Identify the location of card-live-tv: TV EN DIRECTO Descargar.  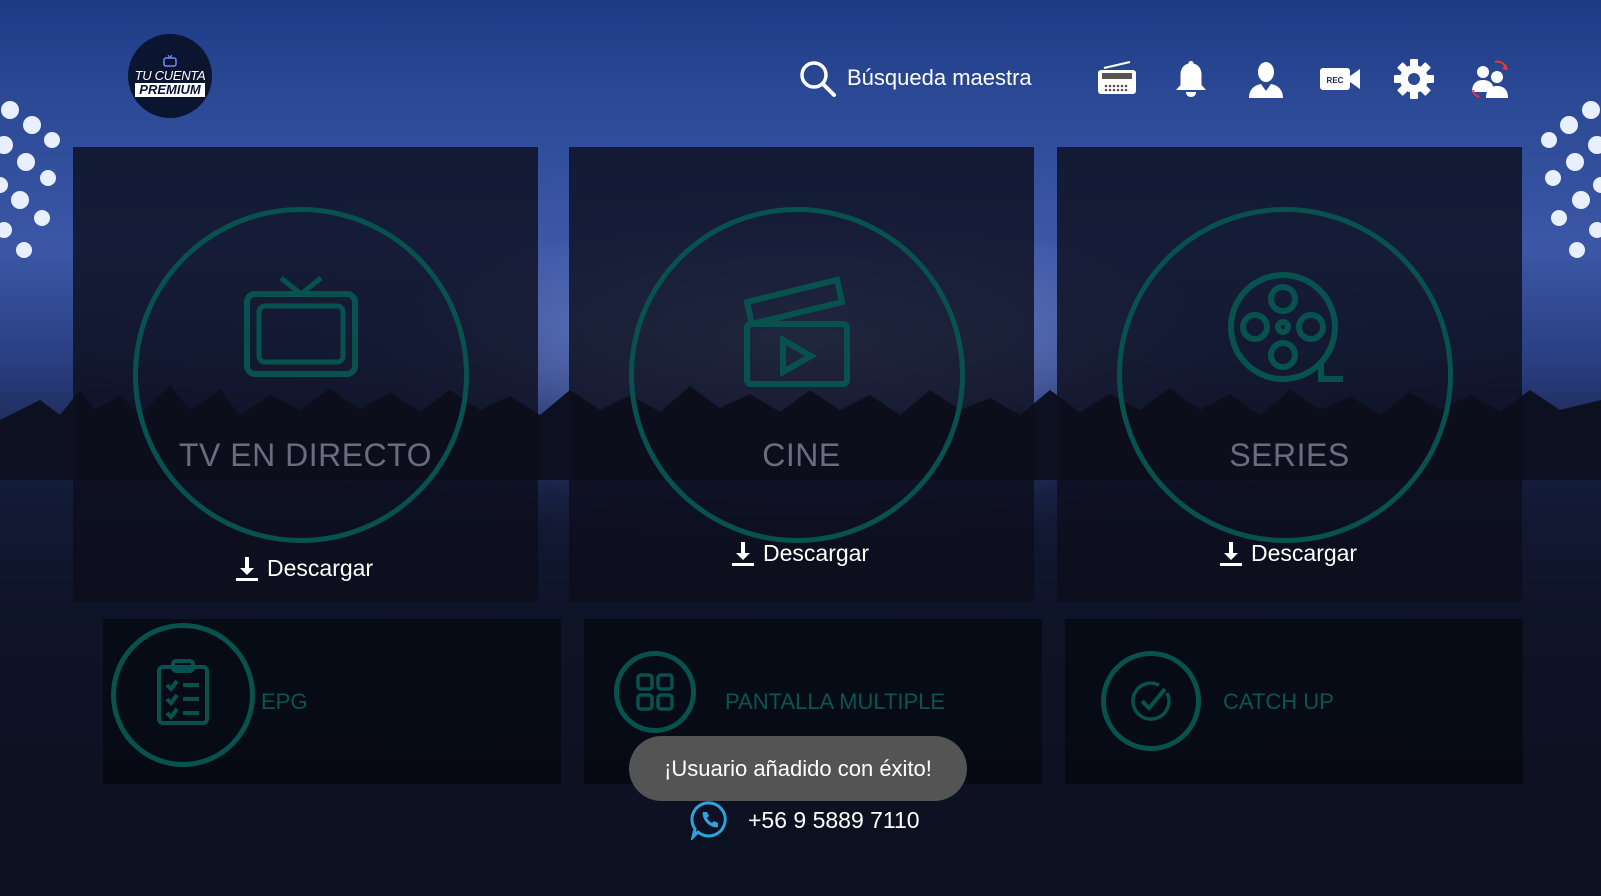
(305, 374).